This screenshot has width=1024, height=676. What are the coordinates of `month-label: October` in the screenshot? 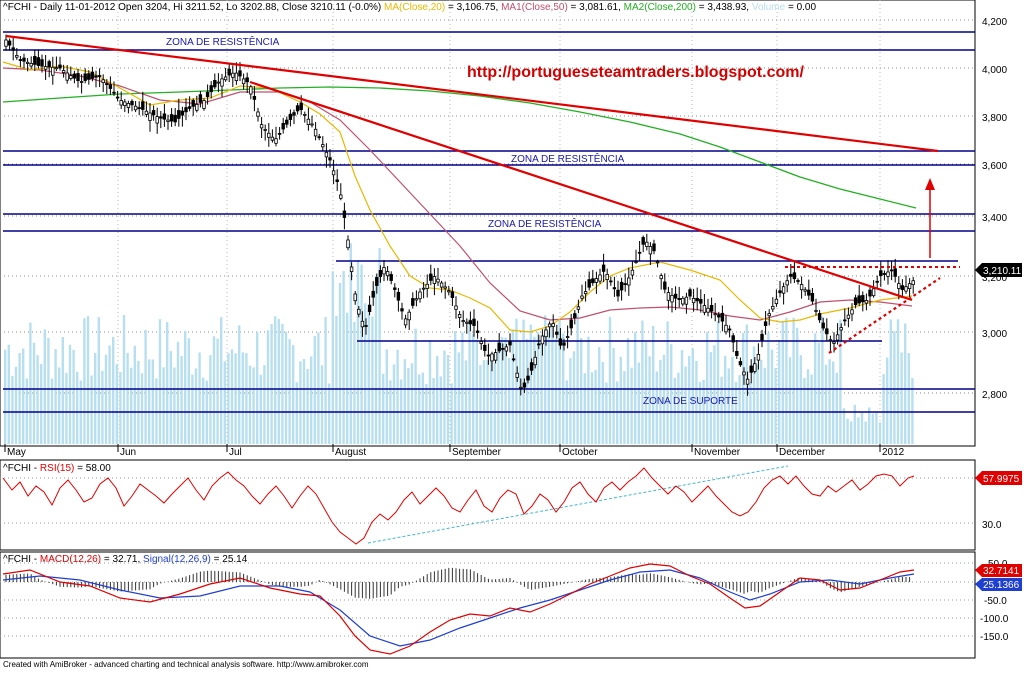 It's located at (580, 452).